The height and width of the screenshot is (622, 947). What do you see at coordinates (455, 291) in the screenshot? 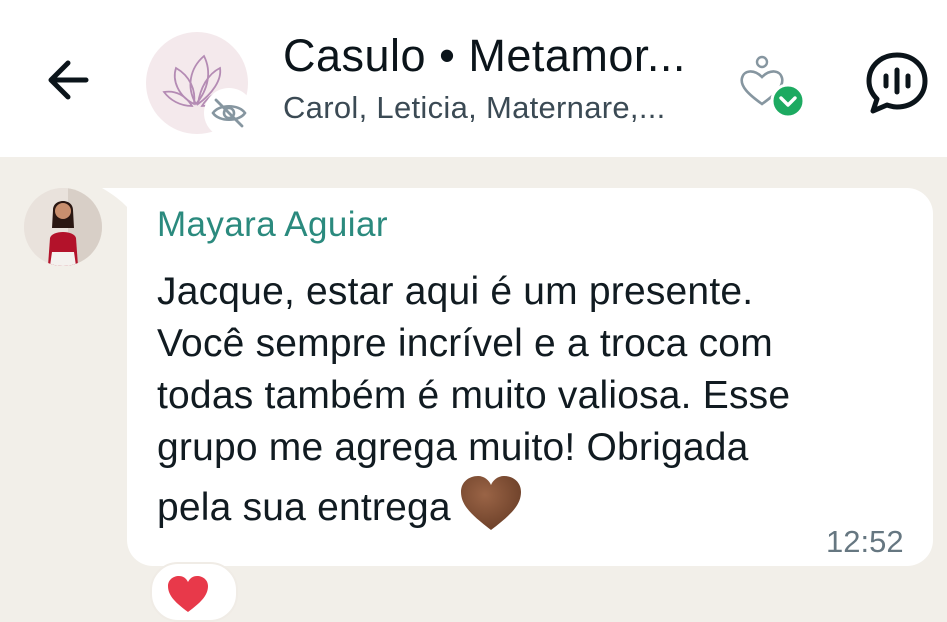
I see `message-line: Jacque, estar aqui é um presente.` at bounding box center [455, 291].